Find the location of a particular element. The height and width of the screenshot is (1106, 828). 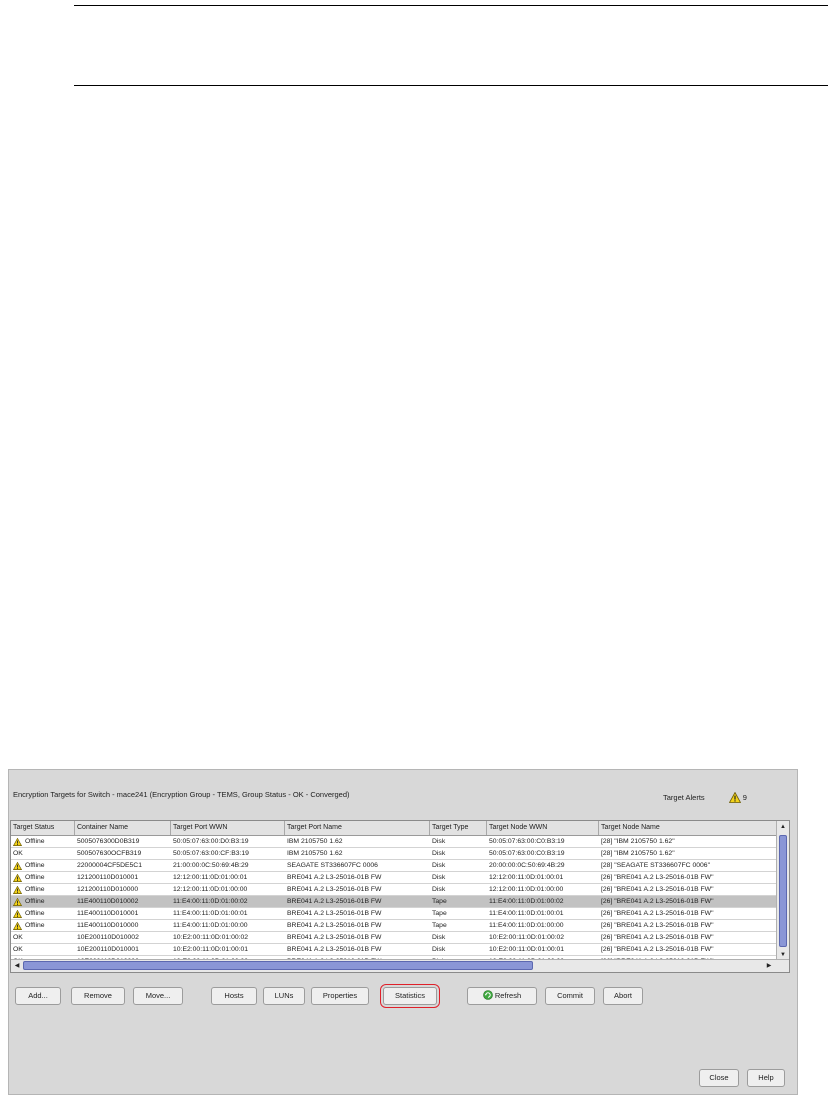

cell-container-name: 11E400110D010002 is located at coordinates (123, 901).